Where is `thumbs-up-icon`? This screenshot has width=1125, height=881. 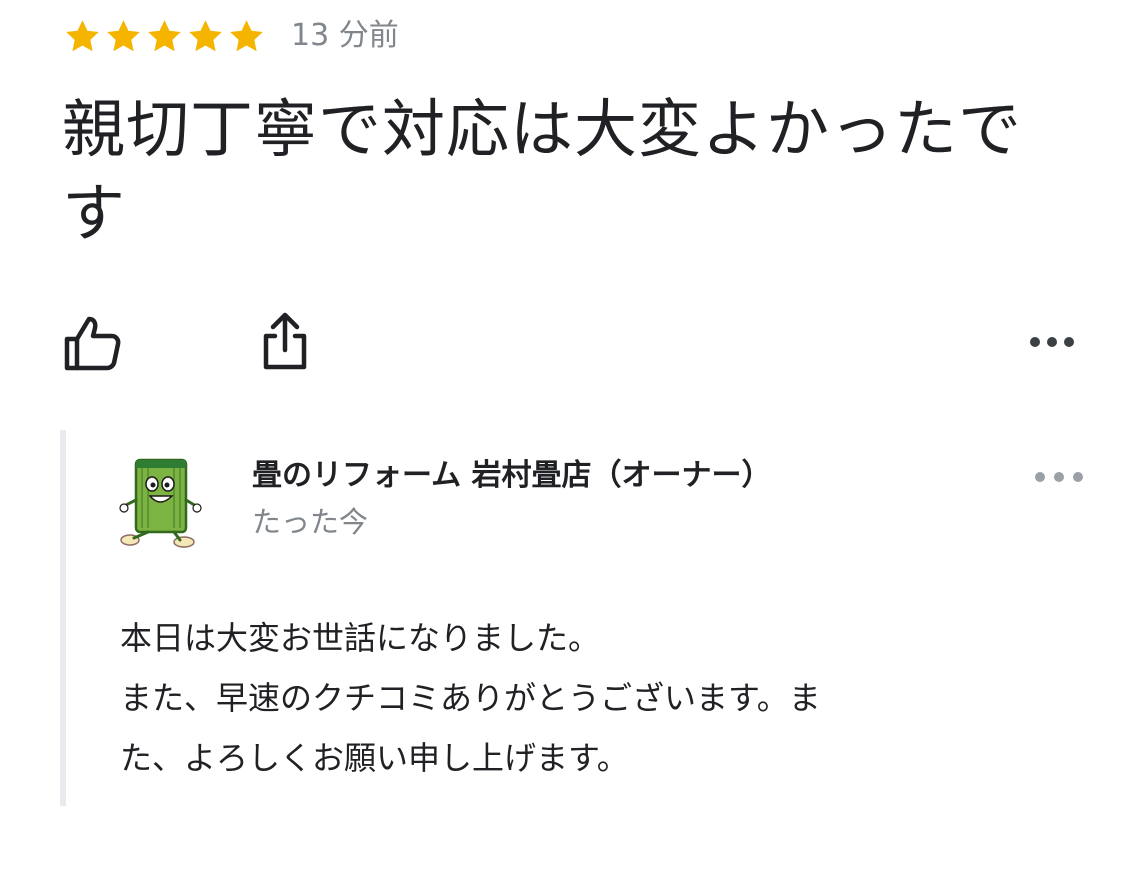
thumbs-up-icon is located at coordinates (92, 343).